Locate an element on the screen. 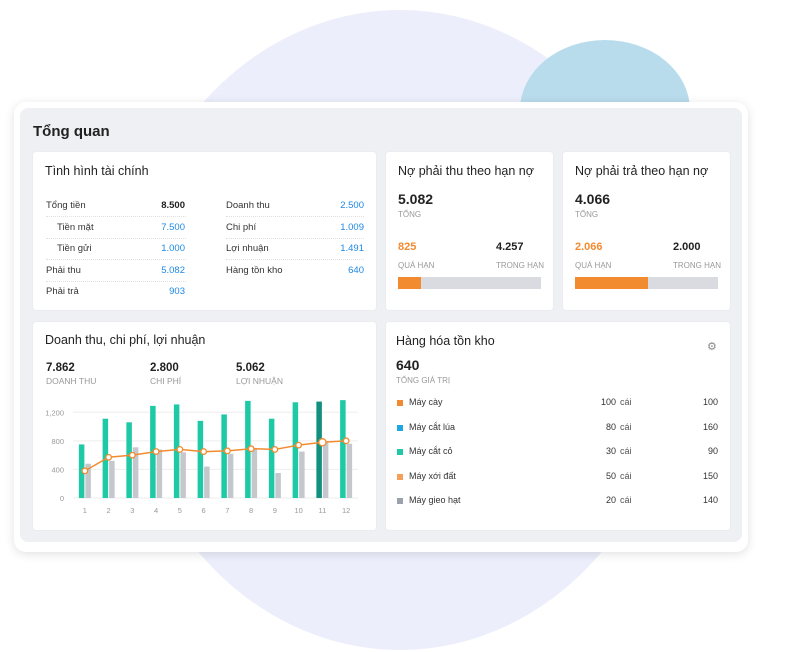 The height and width of the screenshot is (652, 785). inventory-item-qty: 80 is located at coordinates (610, 426).